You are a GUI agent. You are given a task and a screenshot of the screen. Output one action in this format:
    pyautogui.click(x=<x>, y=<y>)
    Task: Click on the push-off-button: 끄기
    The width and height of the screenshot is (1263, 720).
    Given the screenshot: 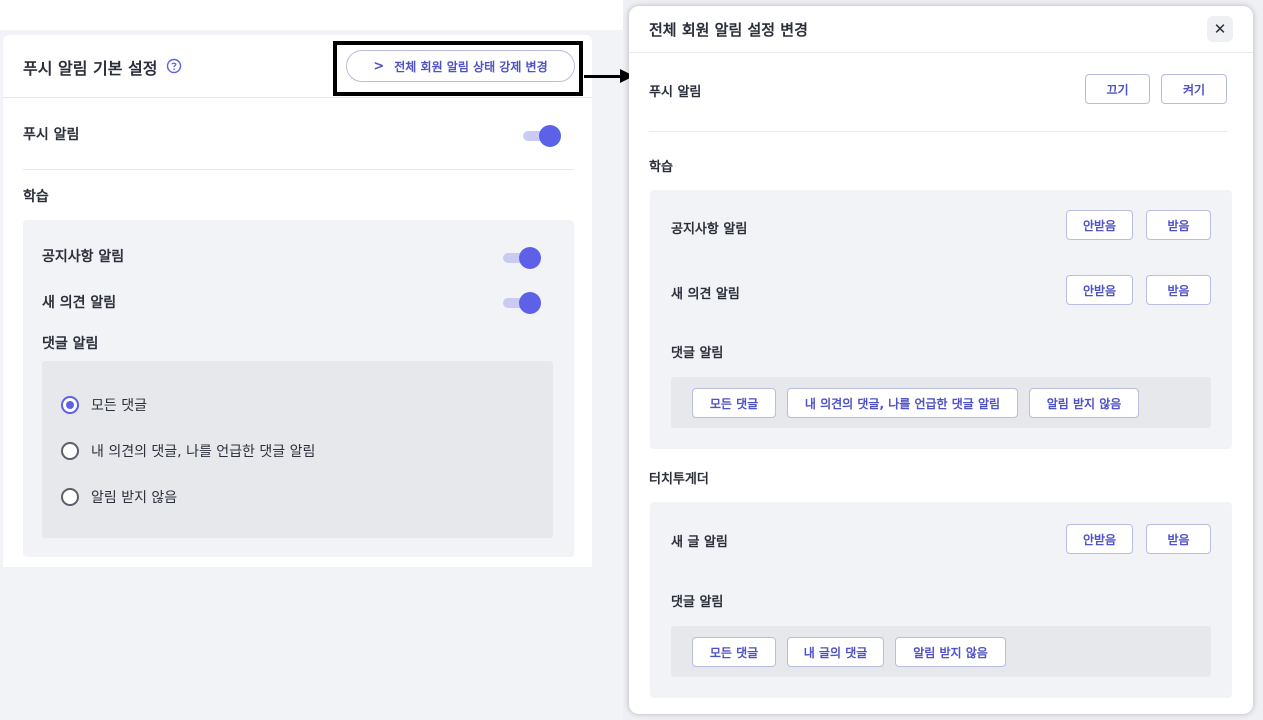 What is the action you would take?
    pyautogui.click(x=1117, y=89)
    